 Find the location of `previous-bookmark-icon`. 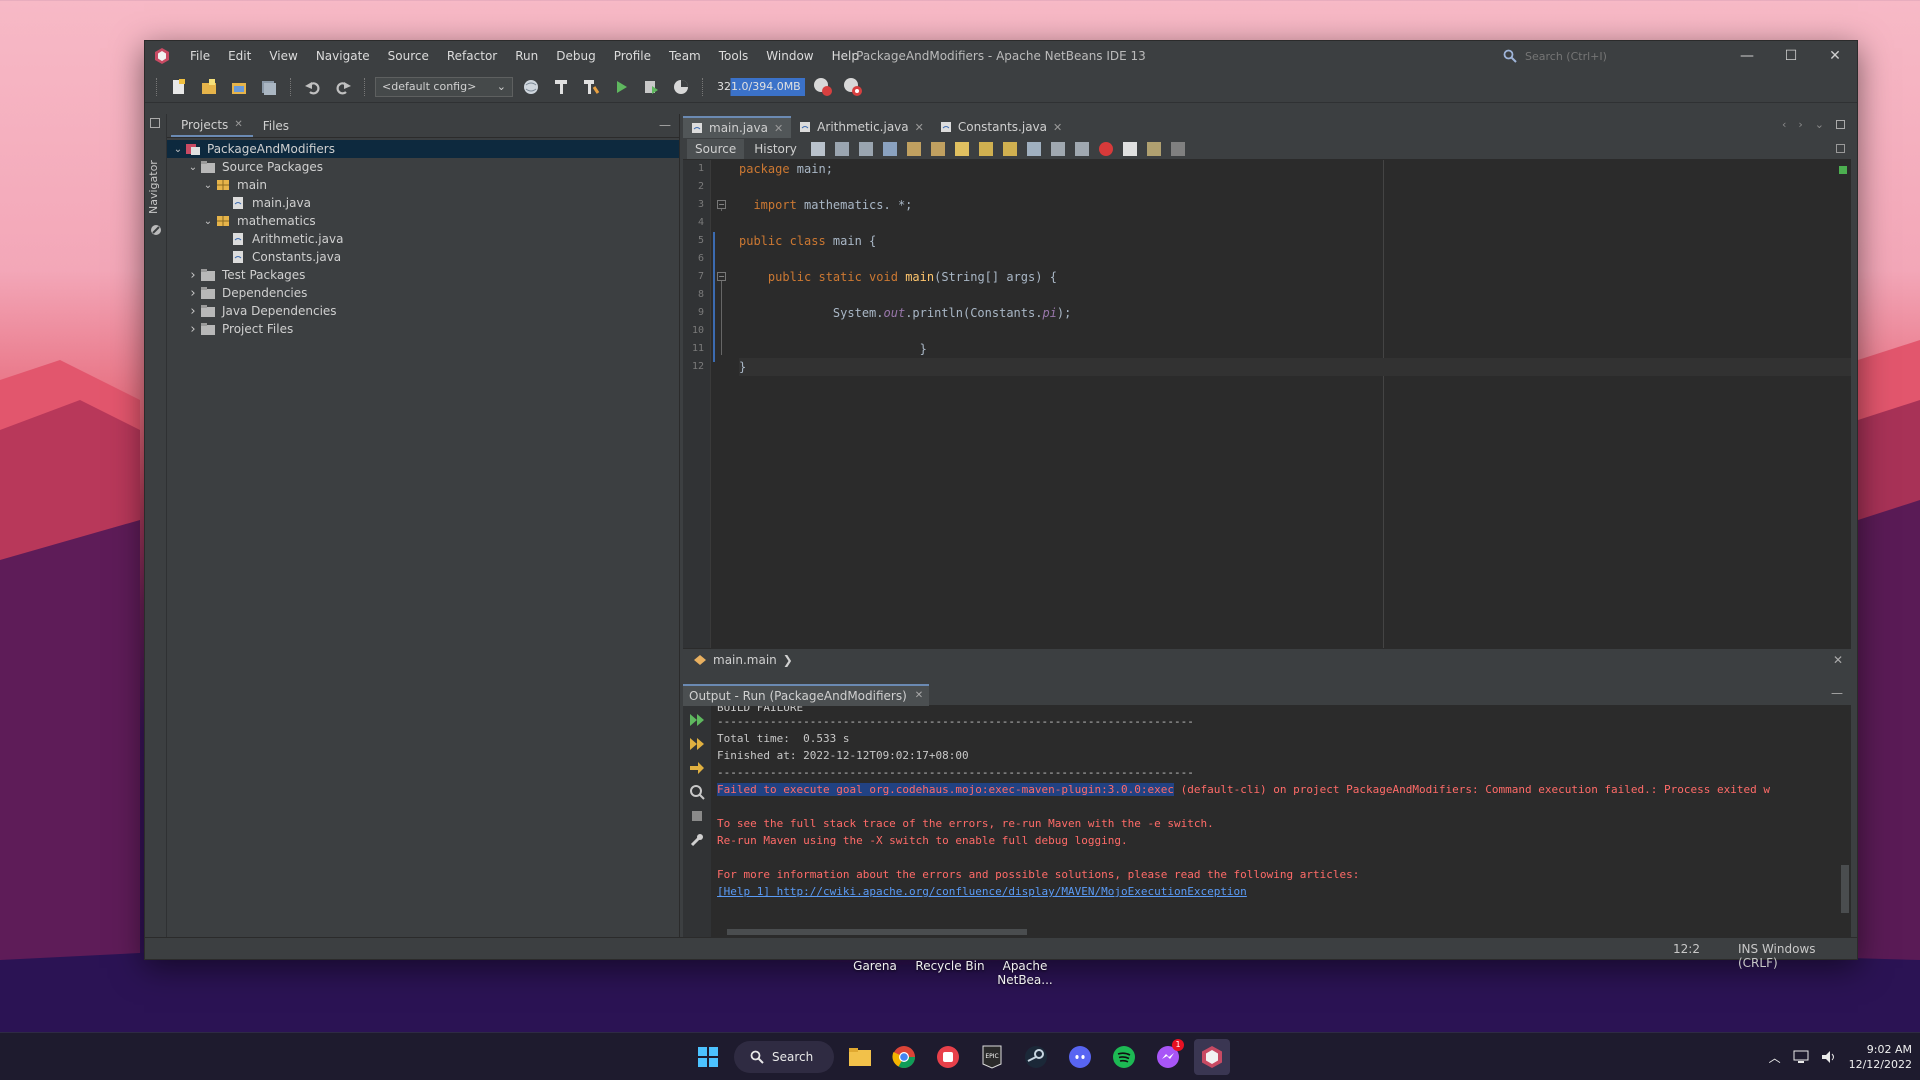

previous-bookmark-icon is located at coordinates (985, 148).